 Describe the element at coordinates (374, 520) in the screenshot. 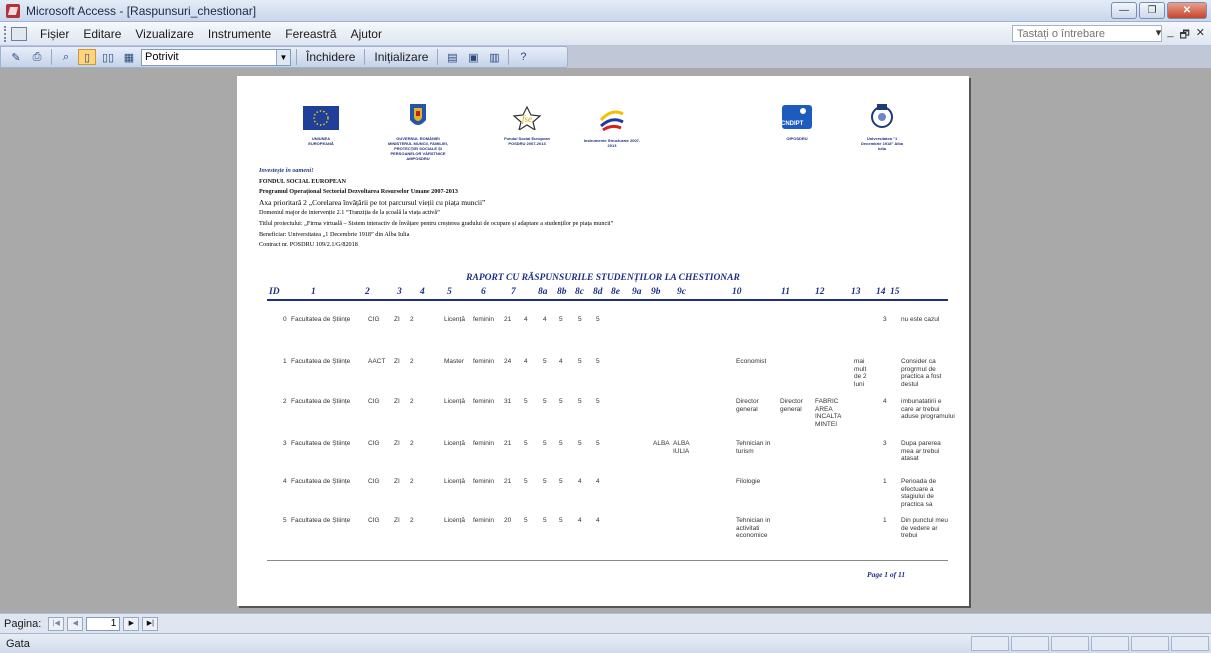

I see `row-5-cell-c2: CIG` at that location.